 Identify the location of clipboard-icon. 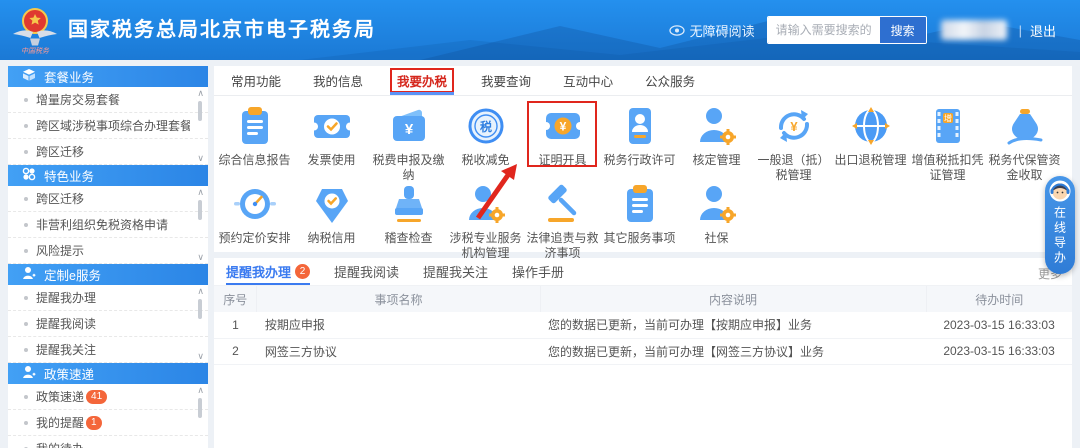
(640, 204).